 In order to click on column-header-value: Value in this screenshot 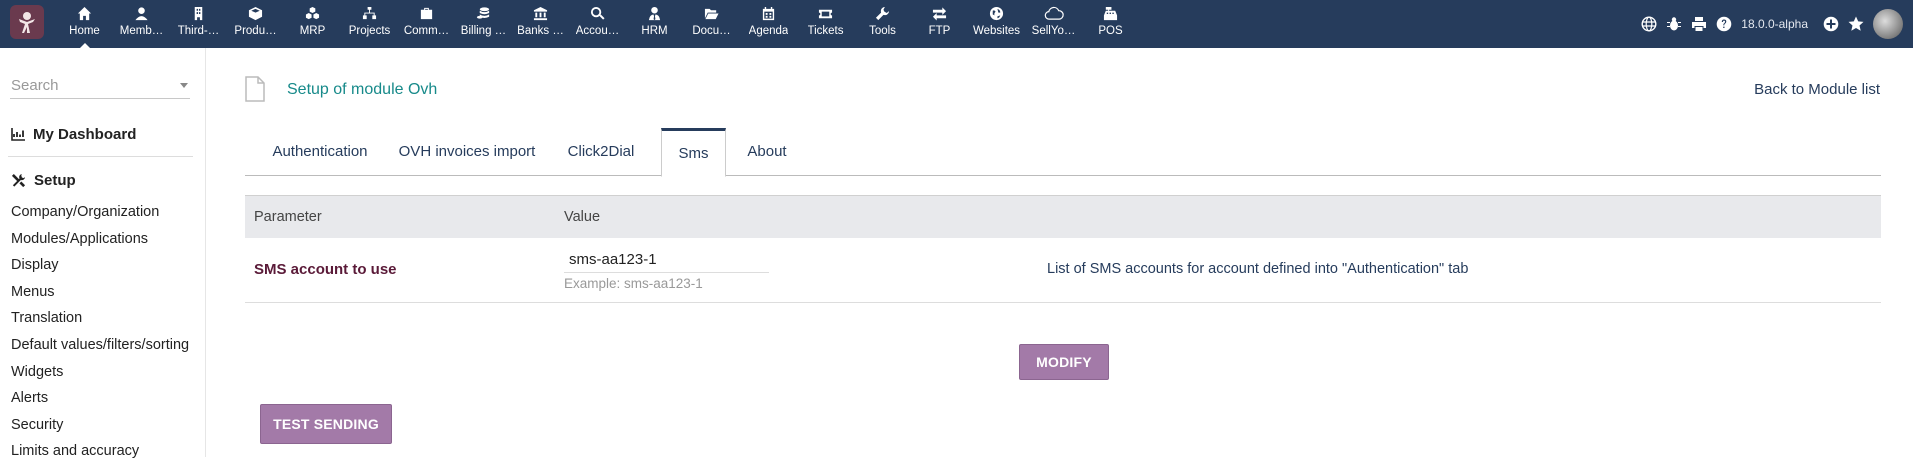, I will do `click(582, 217)`.